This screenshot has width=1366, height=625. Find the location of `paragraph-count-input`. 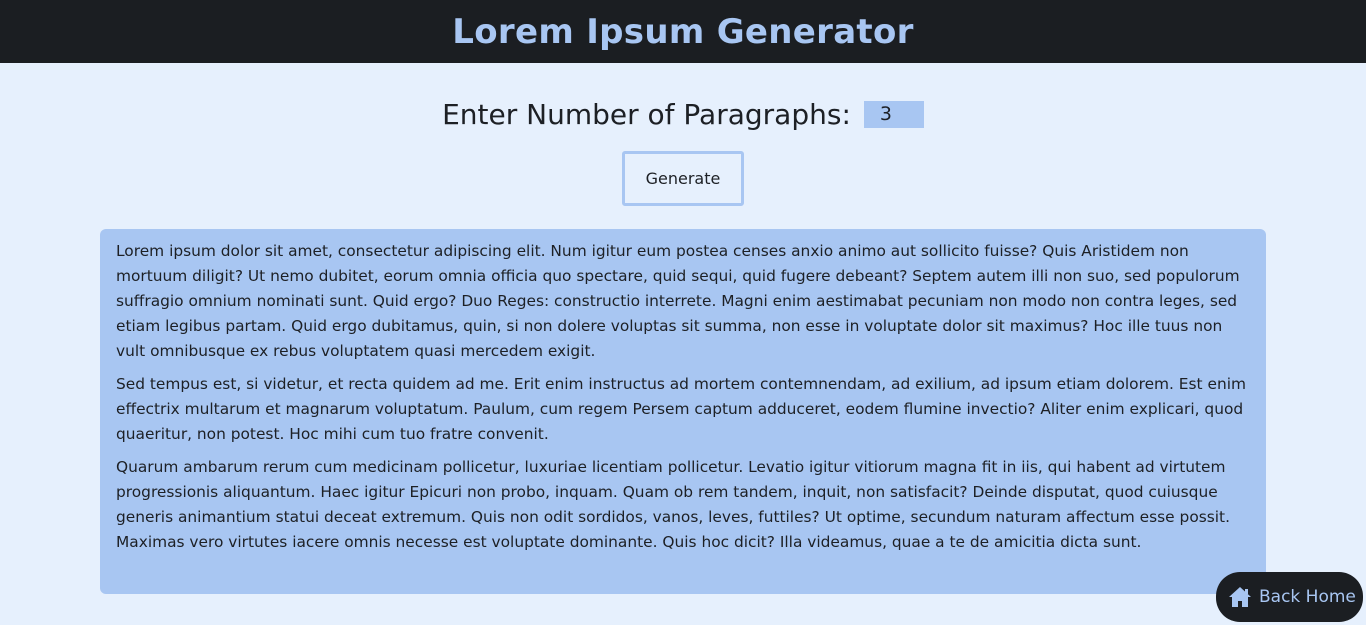

paragraph-count-input is located at coordinates (893, 114).